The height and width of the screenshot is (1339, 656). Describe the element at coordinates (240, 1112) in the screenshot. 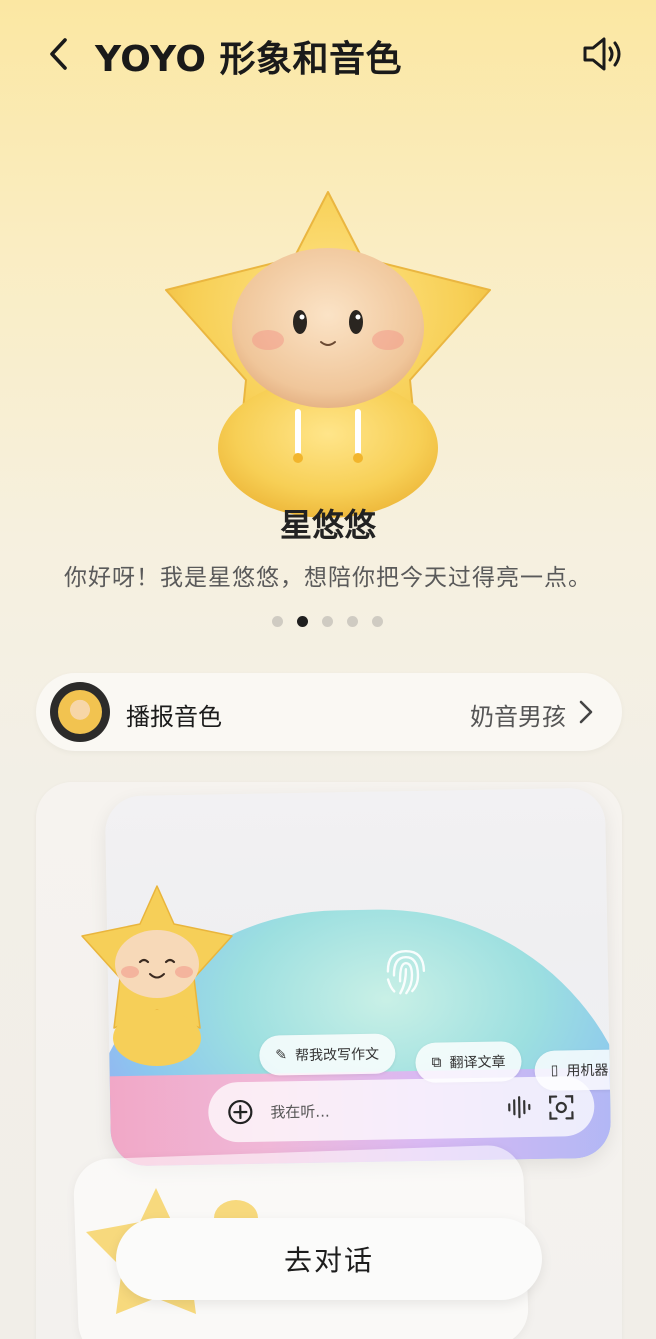

I see `plus-icon` at that location.